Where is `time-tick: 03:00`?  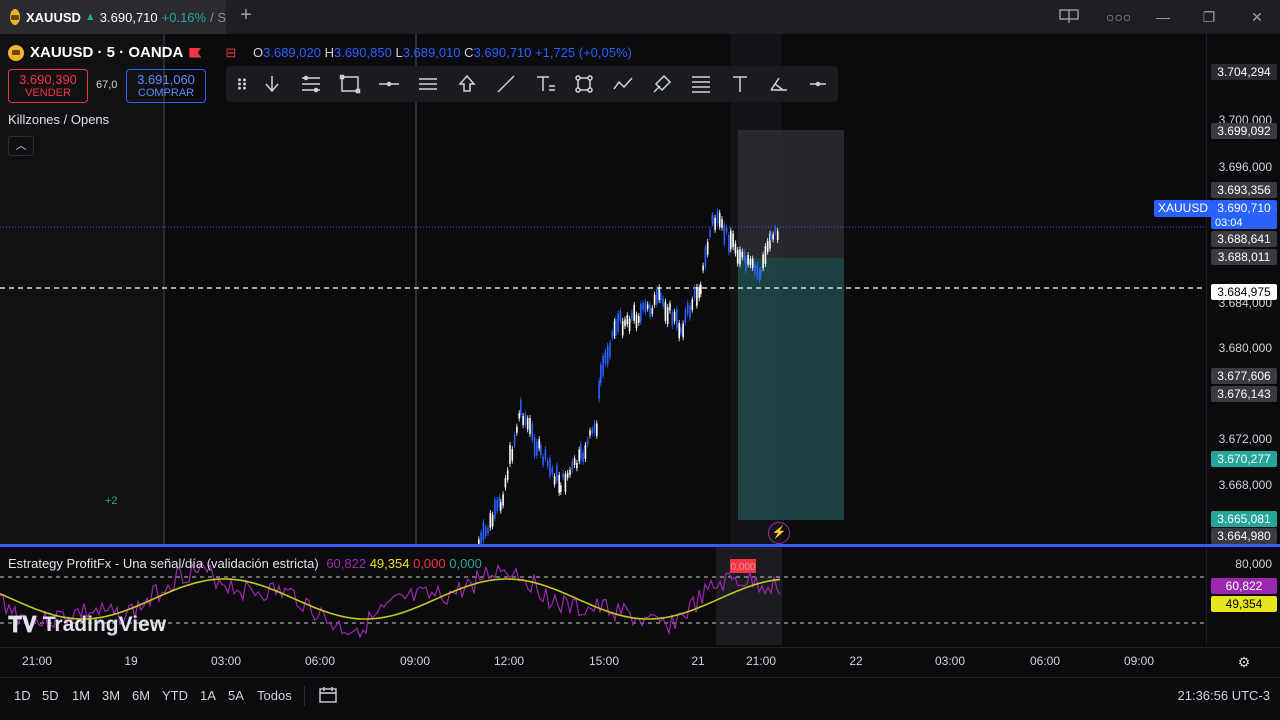 time-tick: 03:00 is located at coordinates (226, 661).